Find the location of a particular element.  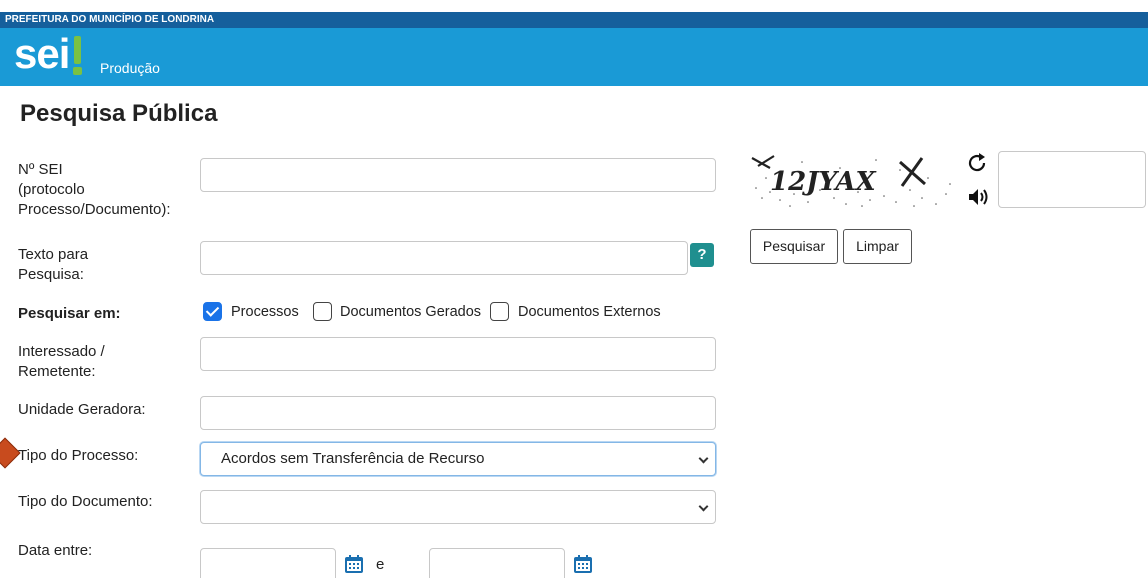

captcha-image: 12JYAX is located at coordinates (855, 179).